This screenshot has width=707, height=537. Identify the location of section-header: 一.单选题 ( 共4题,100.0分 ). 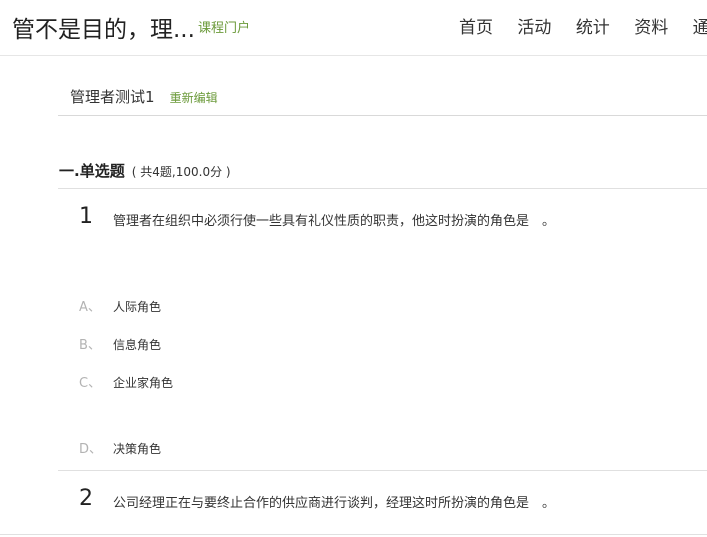
(145, 170).